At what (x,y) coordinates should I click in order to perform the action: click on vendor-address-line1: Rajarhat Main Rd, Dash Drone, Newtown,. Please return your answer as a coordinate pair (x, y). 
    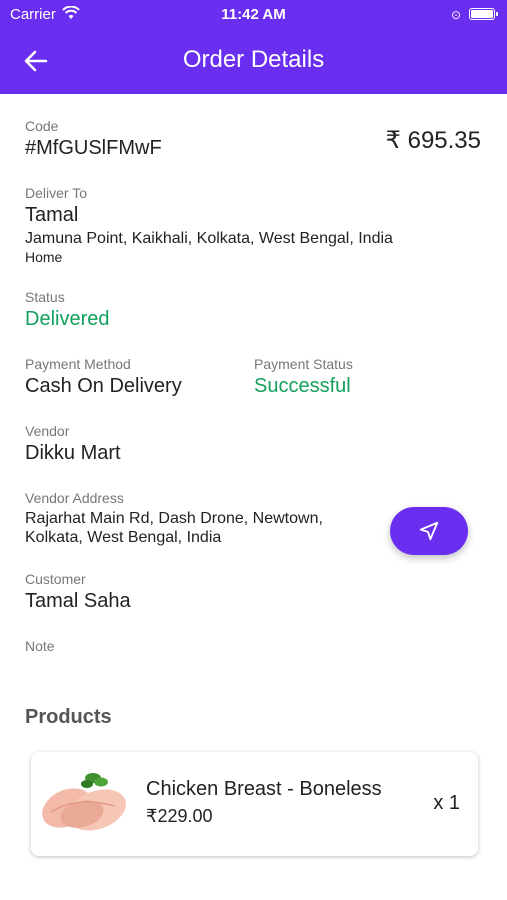
    Looking at the image, I should click on (174, 518).